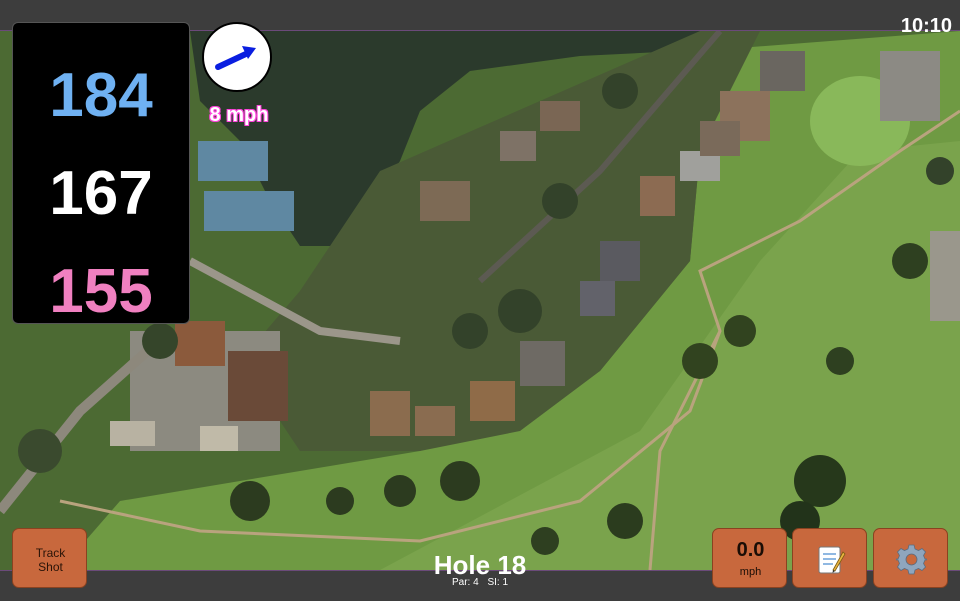  I want to click on front-distance: 155, so click(101, 291).